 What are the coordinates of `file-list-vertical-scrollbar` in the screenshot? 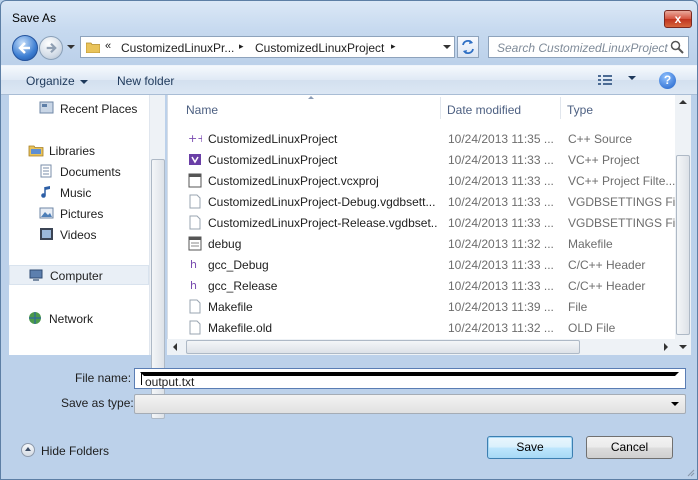 It's located at (683, 225).